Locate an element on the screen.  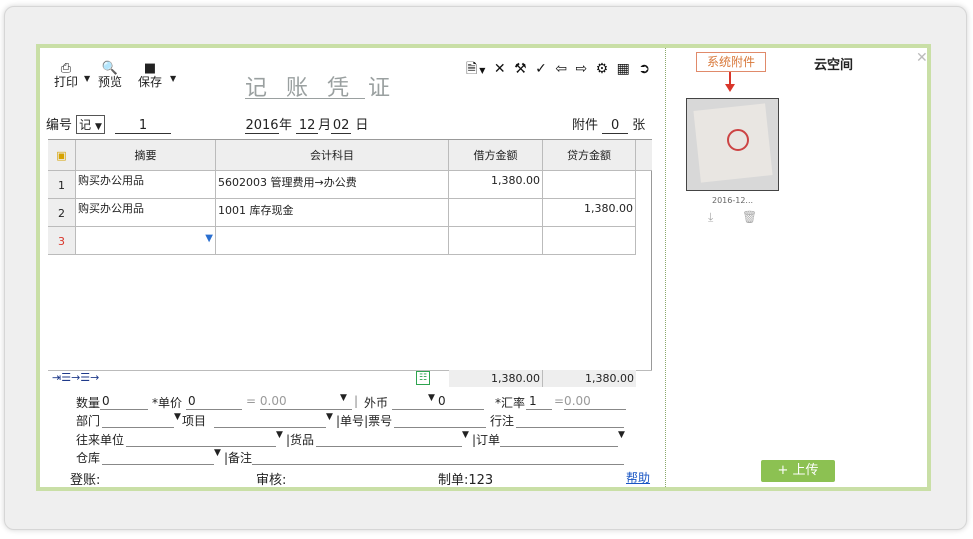
settings-icon: ⚙ is located at coordinates (603, 69).